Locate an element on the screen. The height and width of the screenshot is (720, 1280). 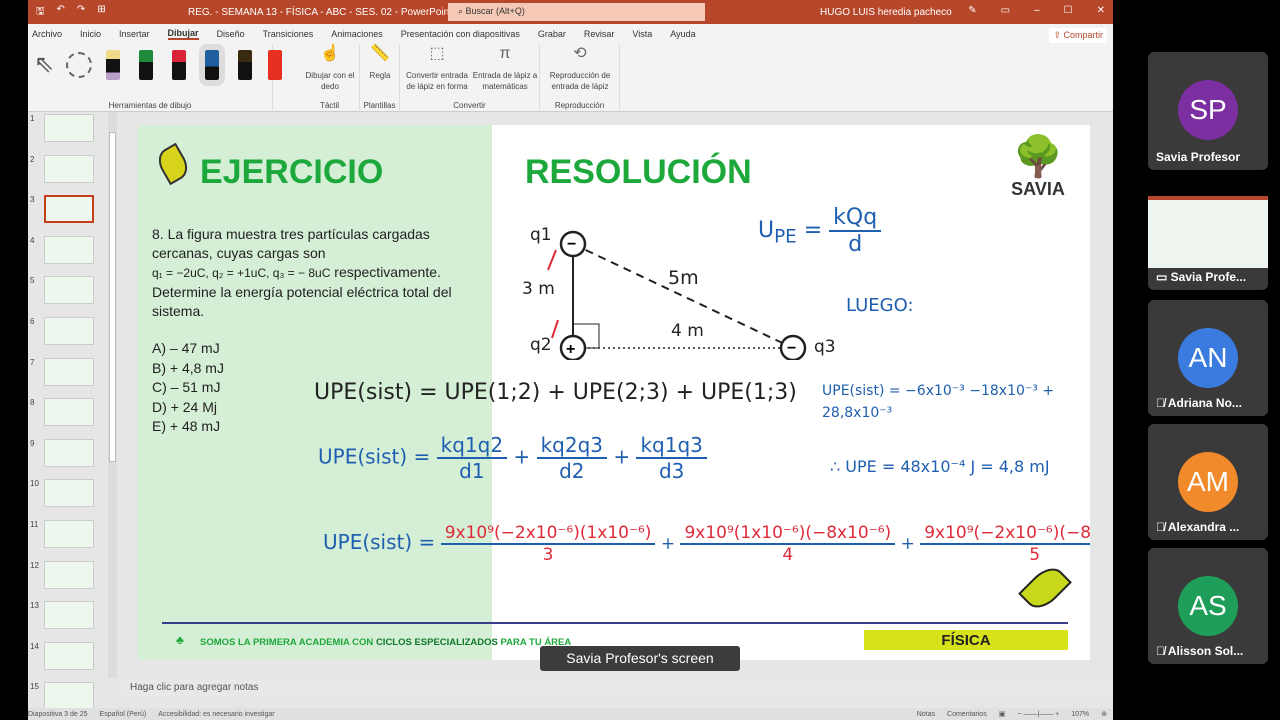
ink-replay-button: ⟲ Reproducción de entrada de lápiz is located at coordinates (580, 69).